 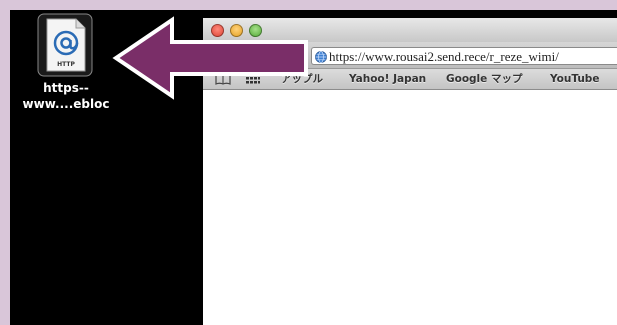 What do you see at coordinates (210, 58) in the screenshot?
I see `left-arrow-icon` at bounding box center [210, 58].